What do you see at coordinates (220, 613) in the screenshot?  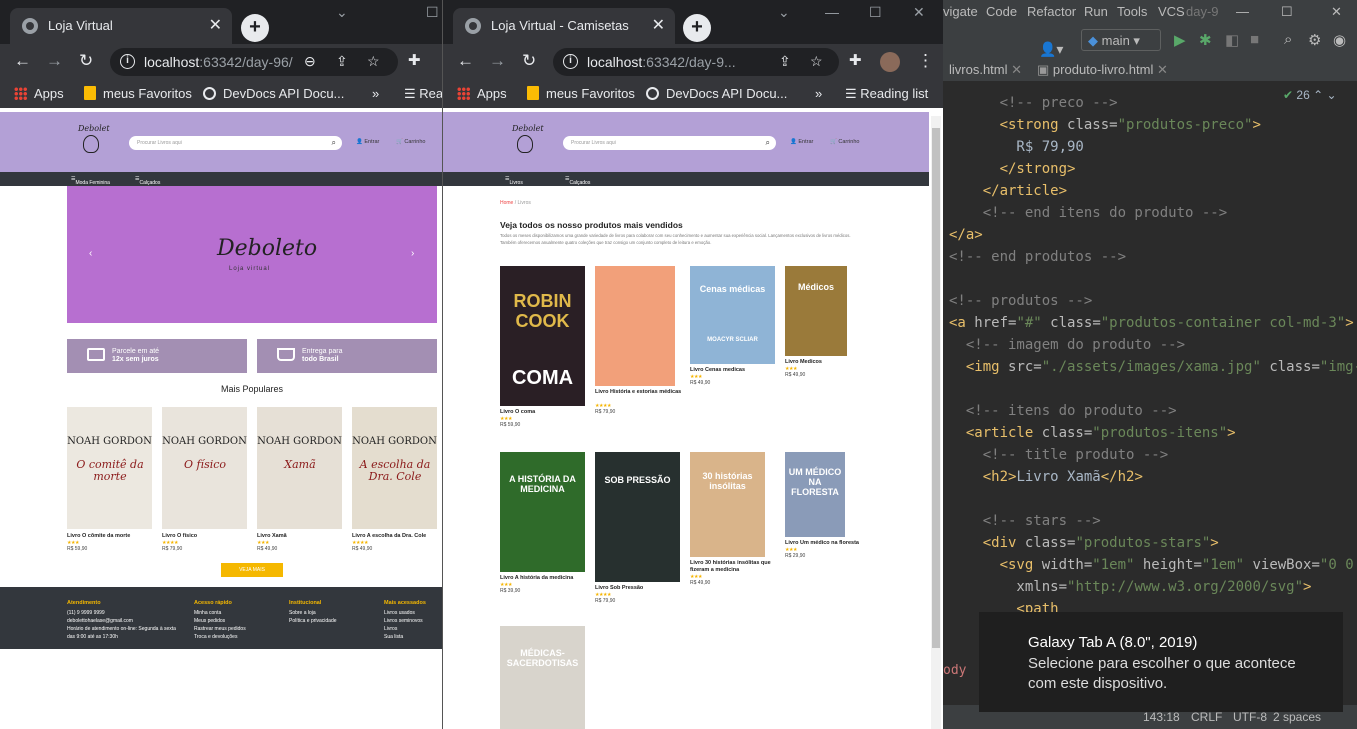 I see `footer-link: Minha conta` at bounding box center [220, 613].